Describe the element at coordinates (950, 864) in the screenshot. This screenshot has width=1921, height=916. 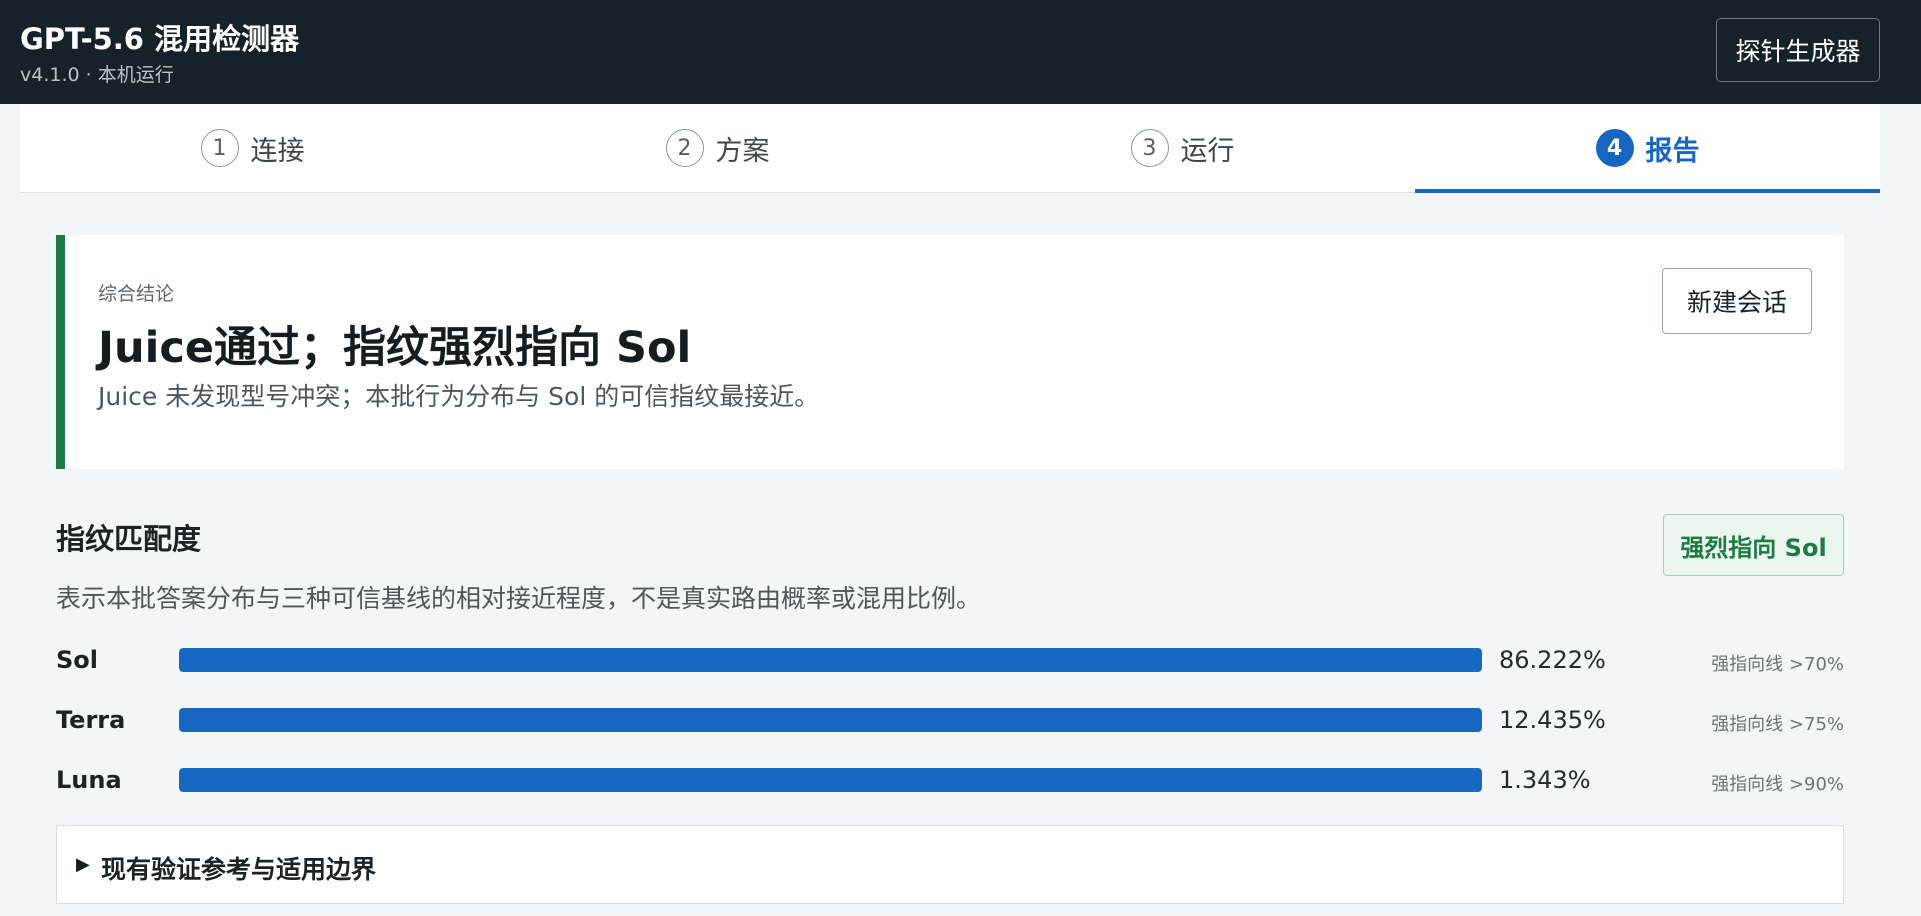
I see `validation-details-toggle: ▶ 现有验证参考与适用边界` at that location.